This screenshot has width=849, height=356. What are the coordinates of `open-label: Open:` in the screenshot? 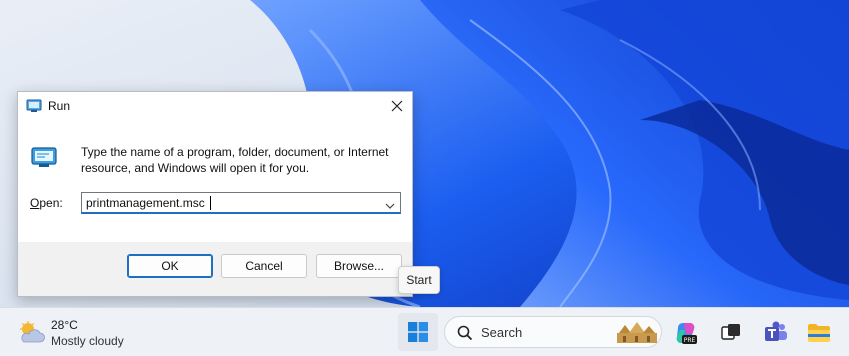 It's located at (46, 203).